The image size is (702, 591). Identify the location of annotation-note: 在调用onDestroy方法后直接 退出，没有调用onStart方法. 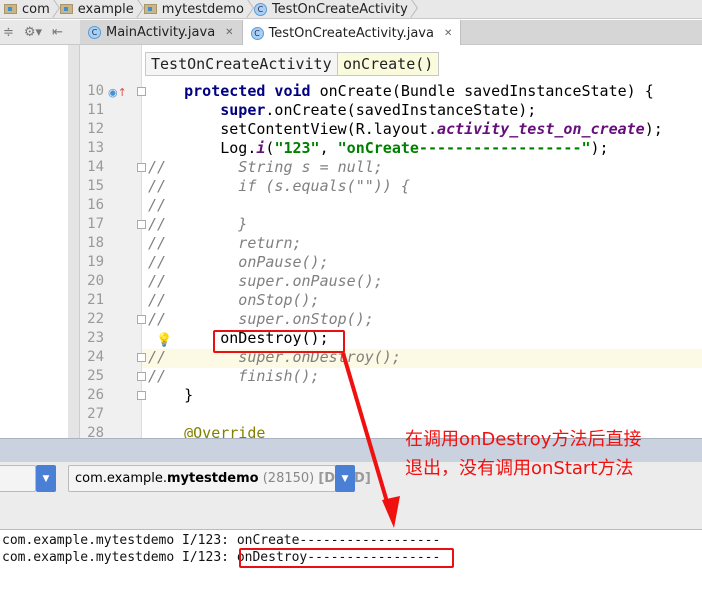
(523, 454).